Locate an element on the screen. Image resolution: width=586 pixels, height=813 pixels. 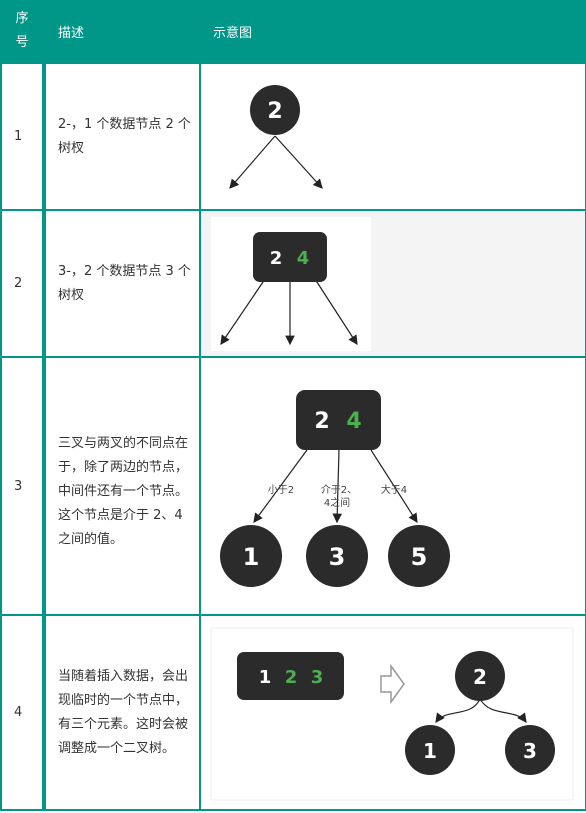
left-branch-arrow is located at coordinates (252, 162).